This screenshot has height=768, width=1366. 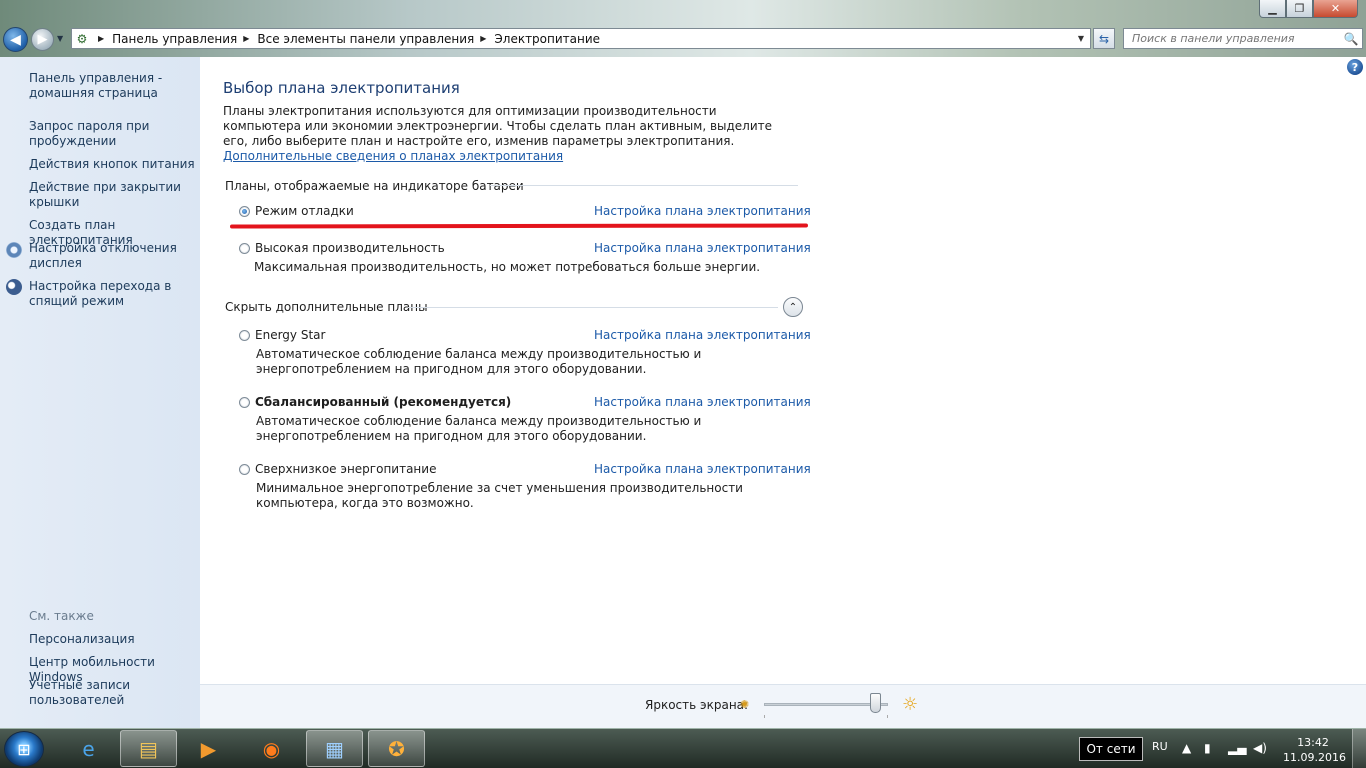 I want to click on plan-settings-link-energy-star: Настройка плана электропитания, so click(x=702, y=335).